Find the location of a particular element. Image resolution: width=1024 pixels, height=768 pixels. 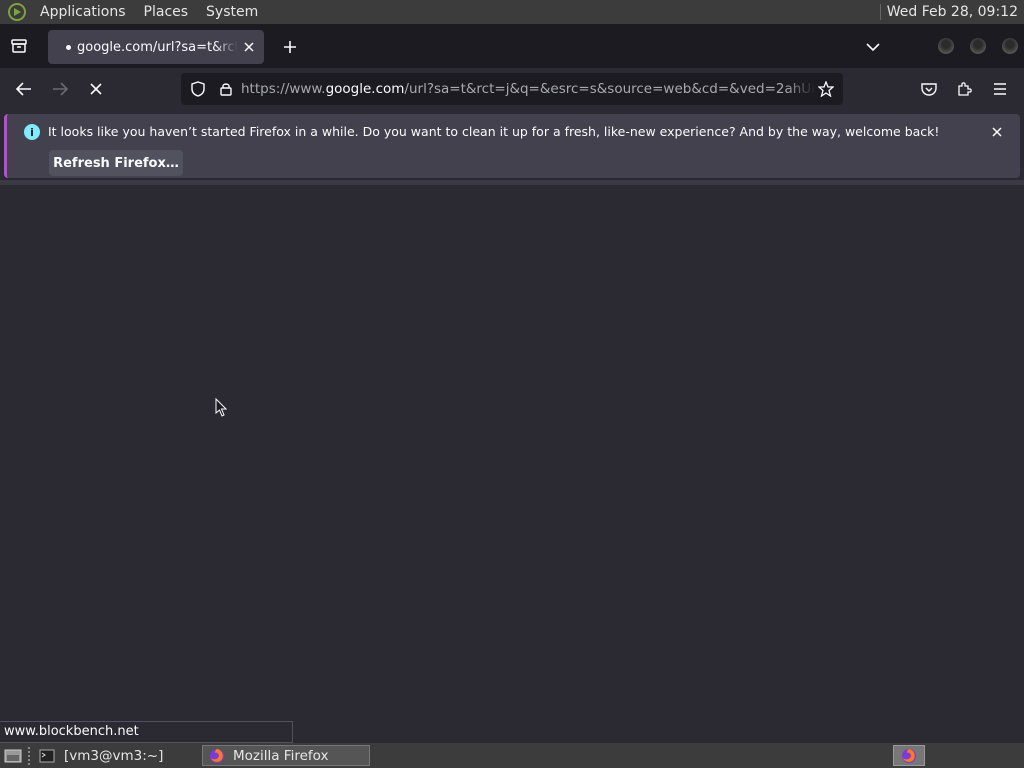

stop-button is located at coordinates (96, 89).